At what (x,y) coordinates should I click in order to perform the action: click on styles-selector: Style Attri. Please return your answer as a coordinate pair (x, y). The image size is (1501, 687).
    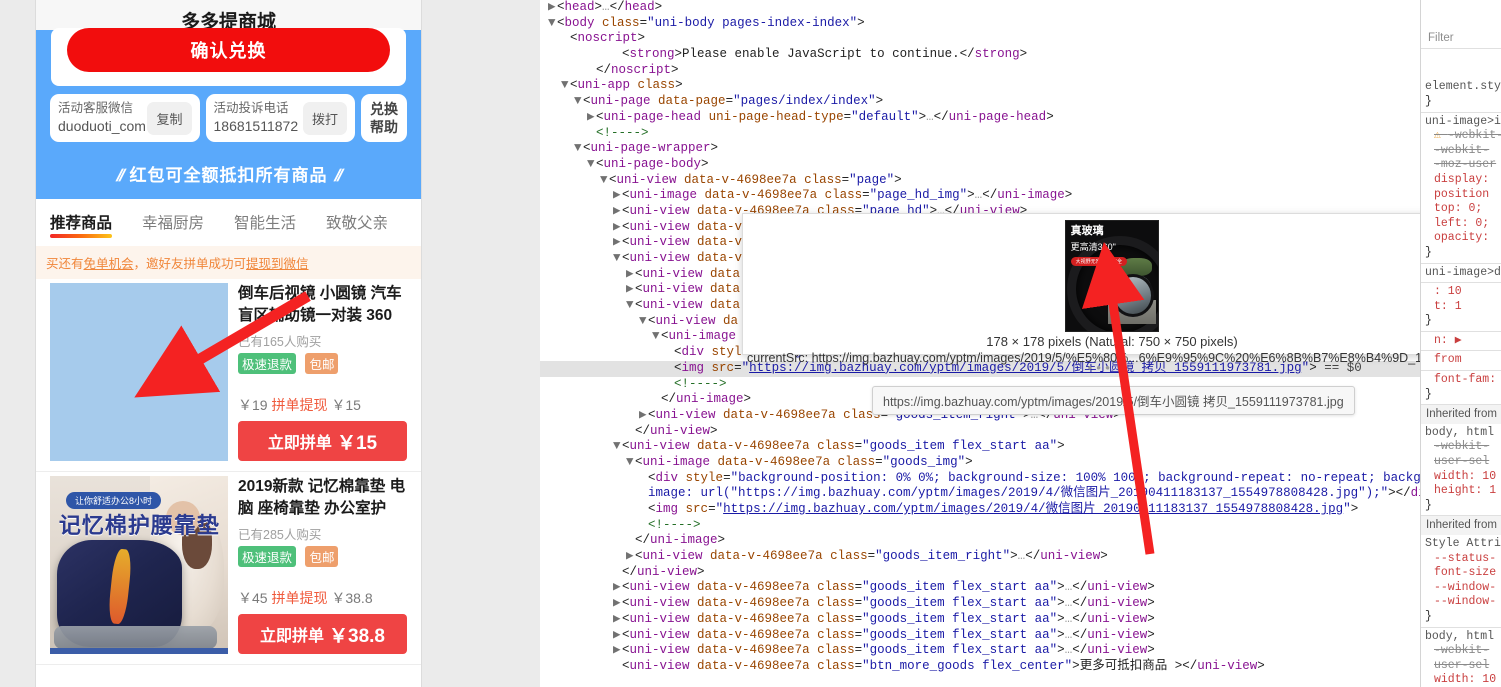
    Looking at the image, I should click on (1463, 544).